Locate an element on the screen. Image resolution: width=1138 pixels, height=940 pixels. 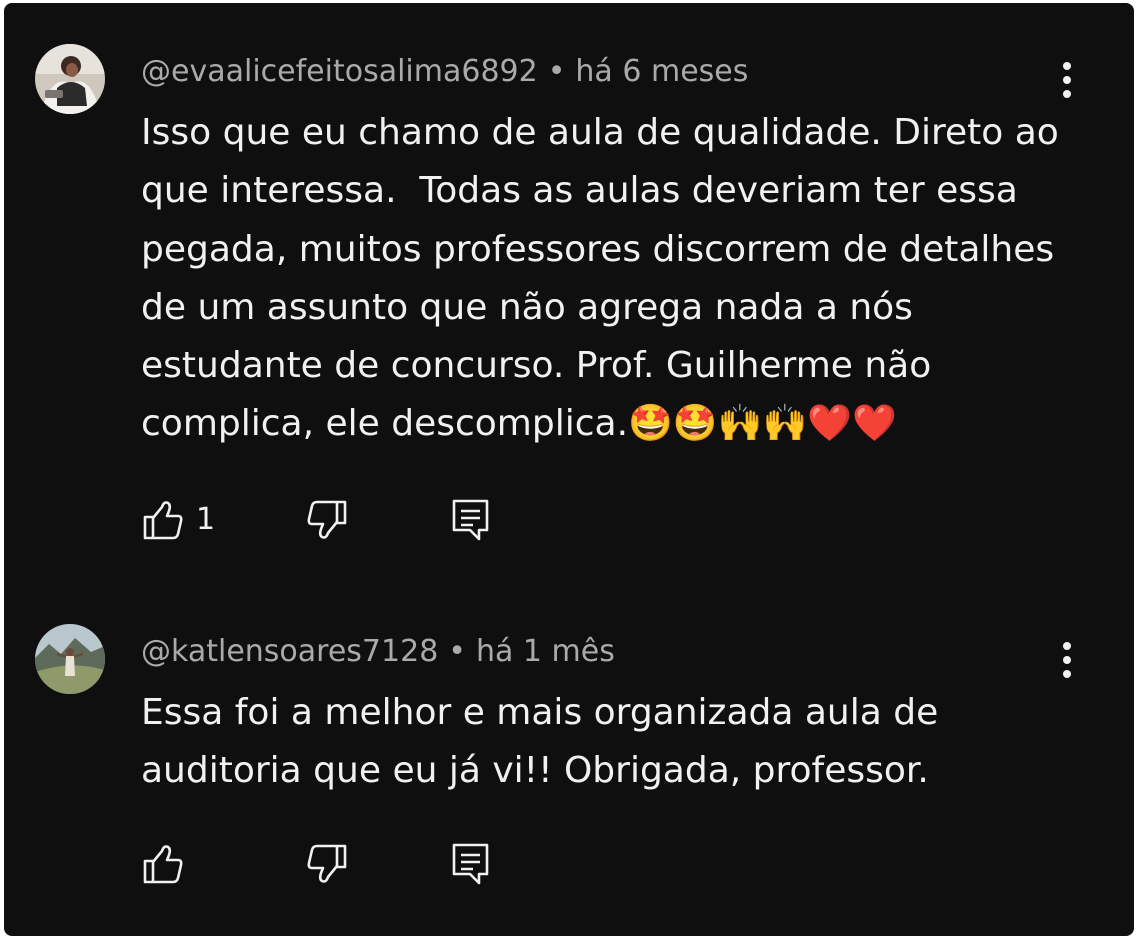
comment-time: há 6 meses is located at coordinates (662, 71).